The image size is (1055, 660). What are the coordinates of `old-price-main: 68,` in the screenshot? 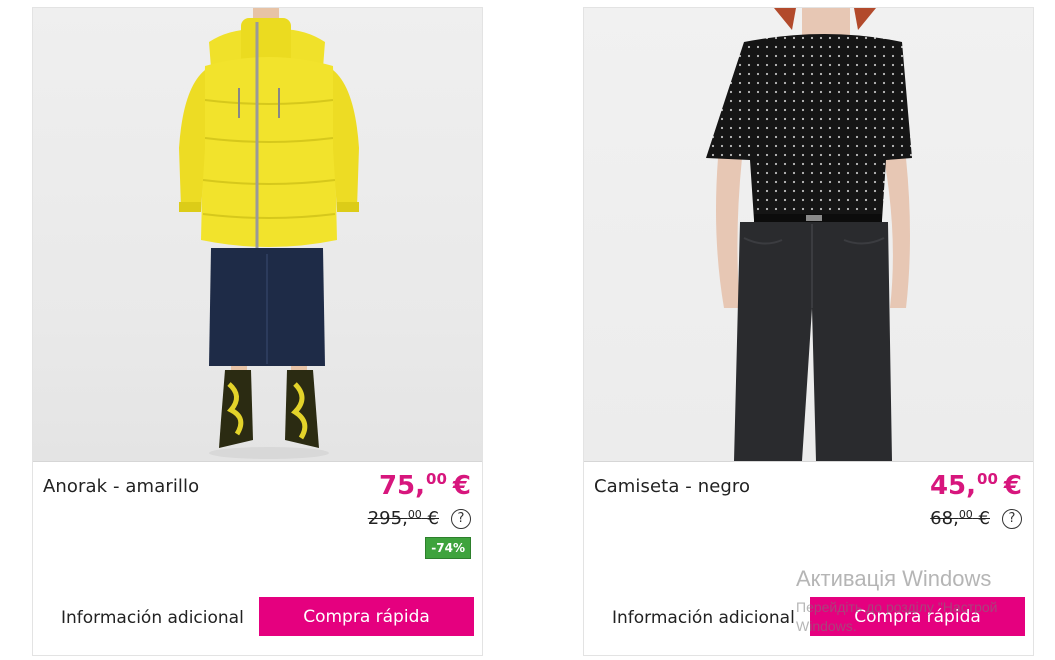 It's located at (944, 518).